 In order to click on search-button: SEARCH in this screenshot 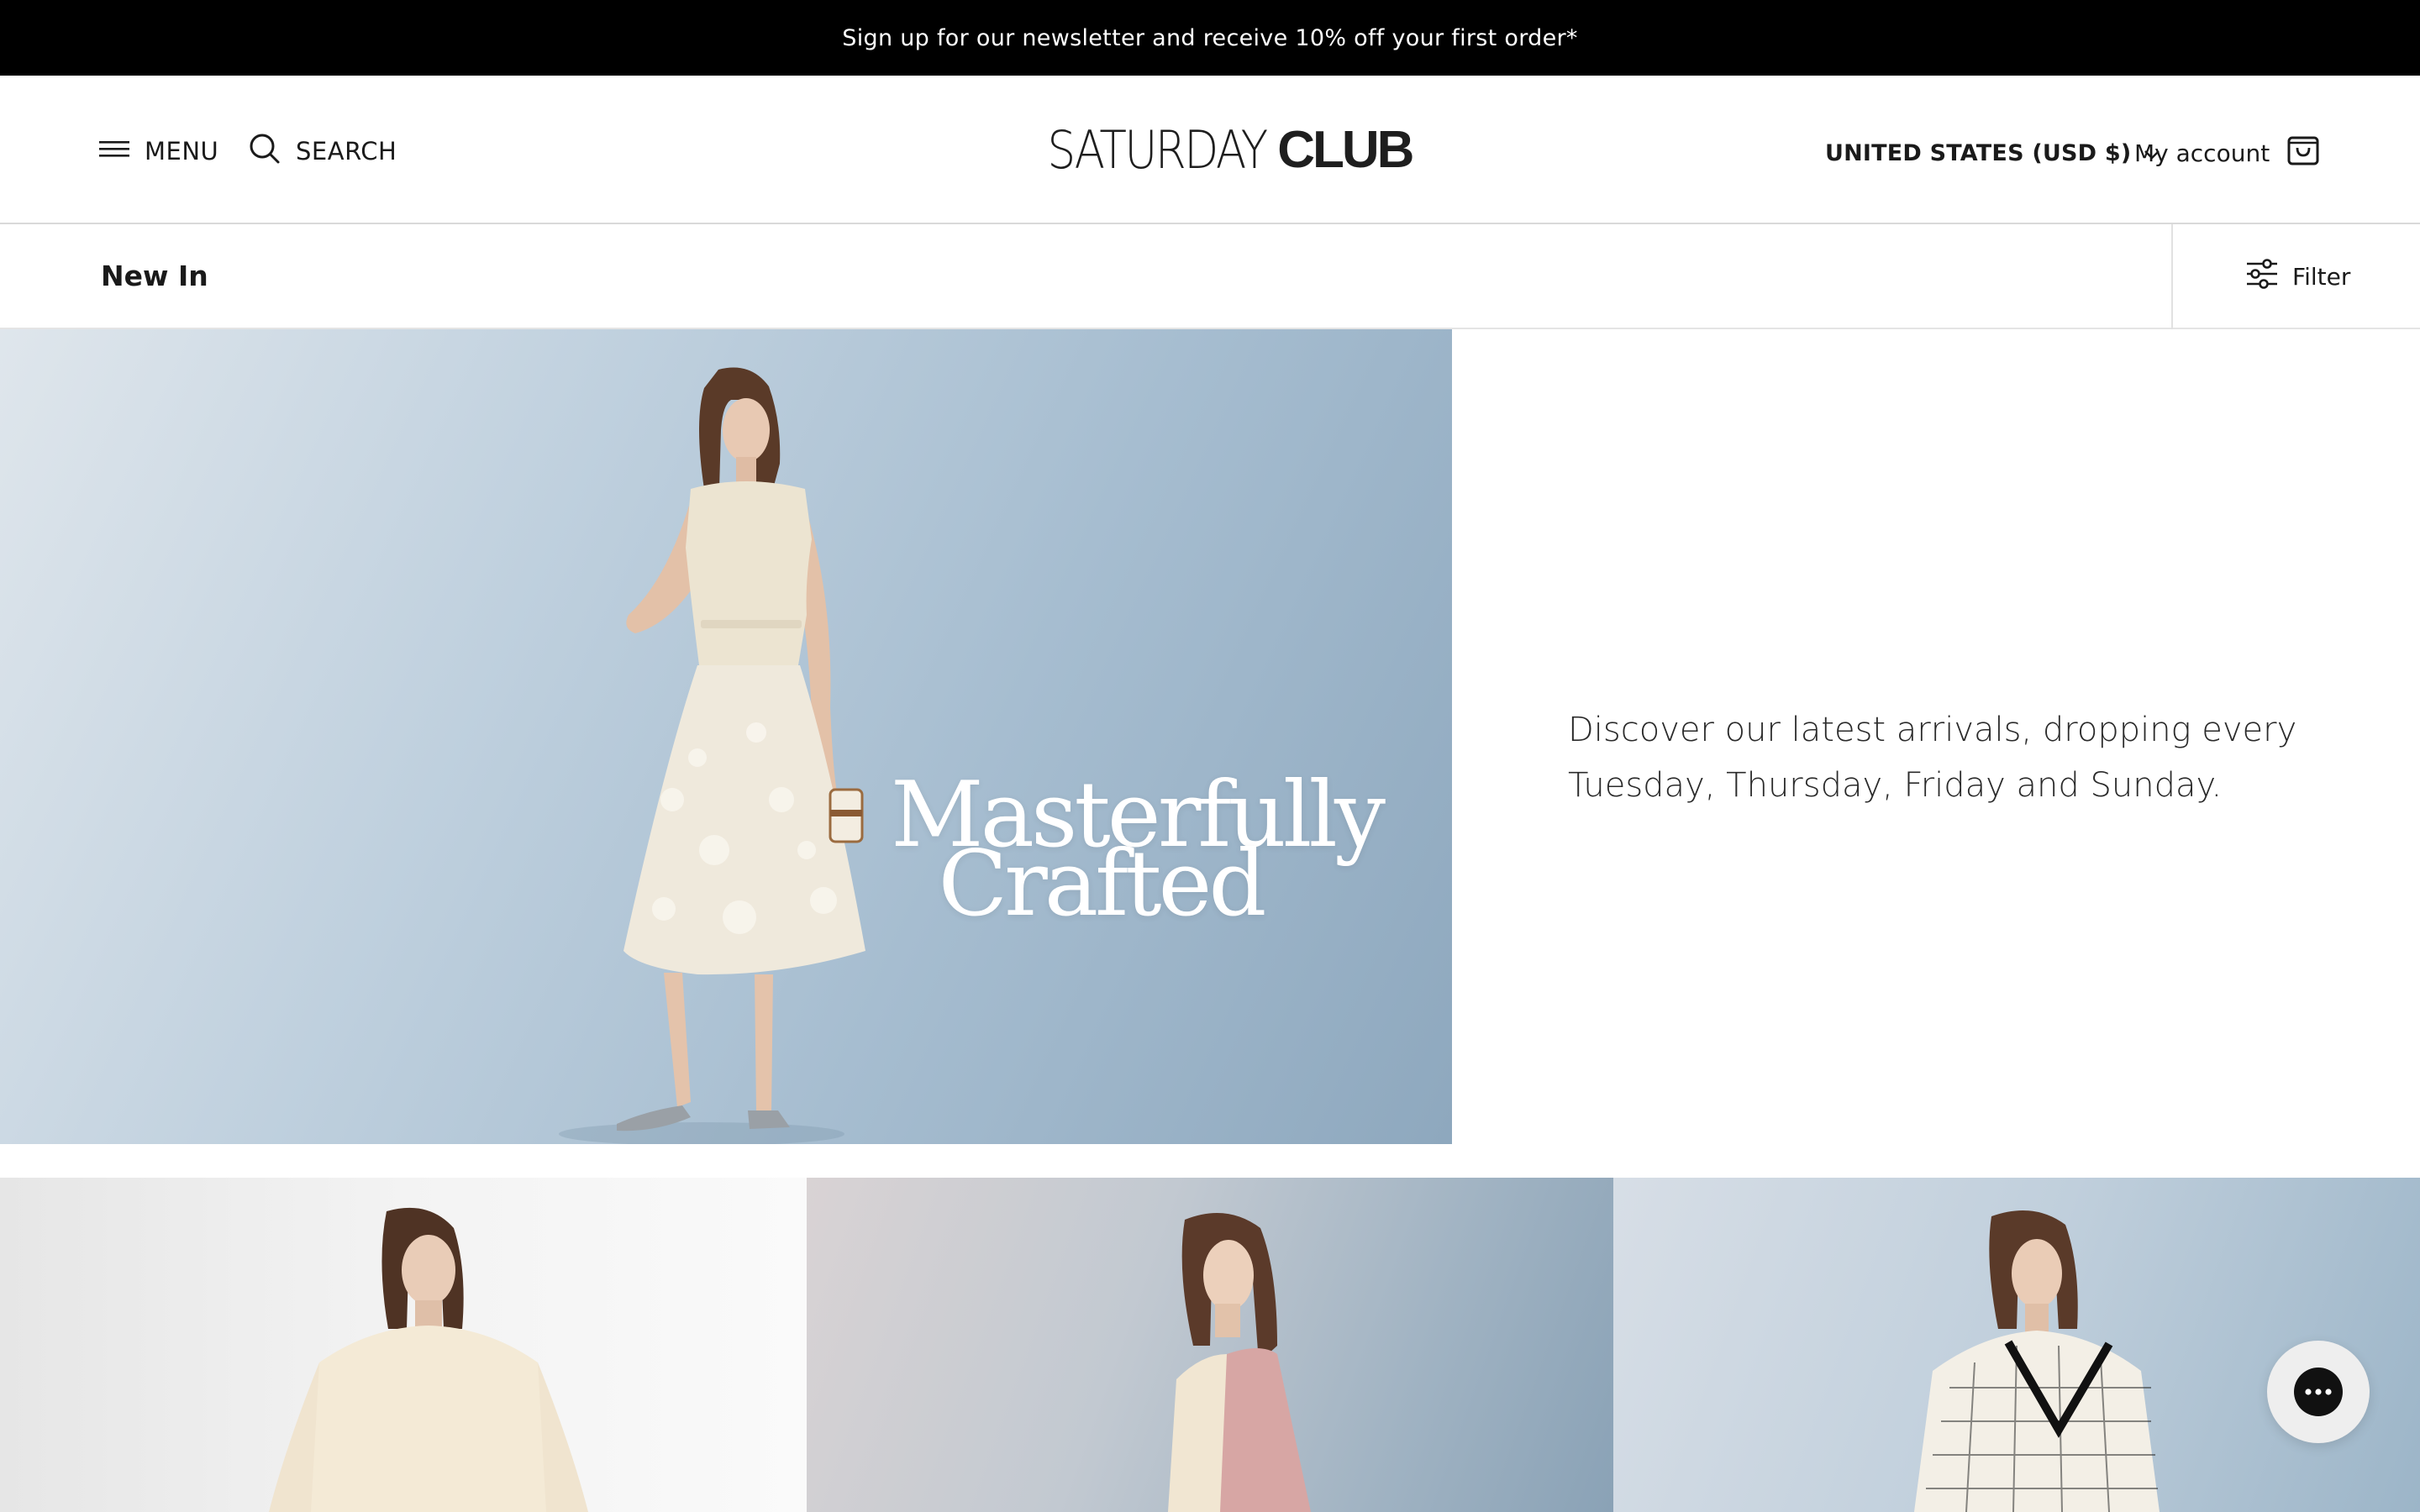, I will do `click(323, 151)`.